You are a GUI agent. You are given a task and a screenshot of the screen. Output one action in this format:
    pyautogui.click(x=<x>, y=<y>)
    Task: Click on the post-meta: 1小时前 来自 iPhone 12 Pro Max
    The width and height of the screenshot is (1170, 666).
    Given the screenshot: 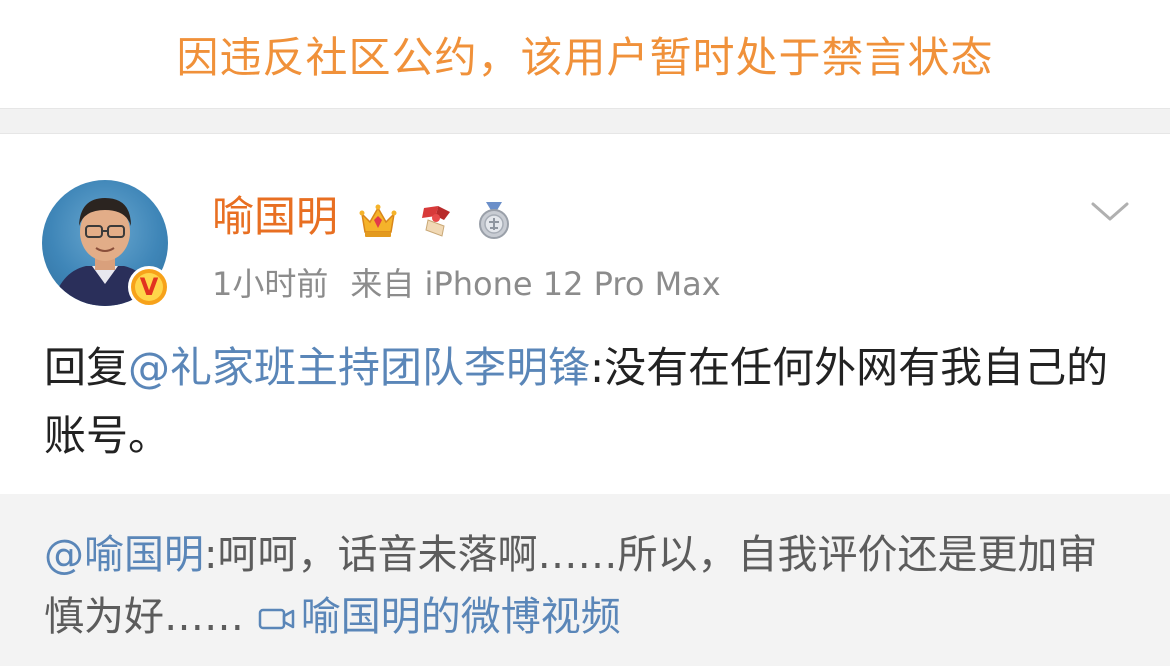 What is the action you would take?
    pyautogui.click(x=466, y=284)
    